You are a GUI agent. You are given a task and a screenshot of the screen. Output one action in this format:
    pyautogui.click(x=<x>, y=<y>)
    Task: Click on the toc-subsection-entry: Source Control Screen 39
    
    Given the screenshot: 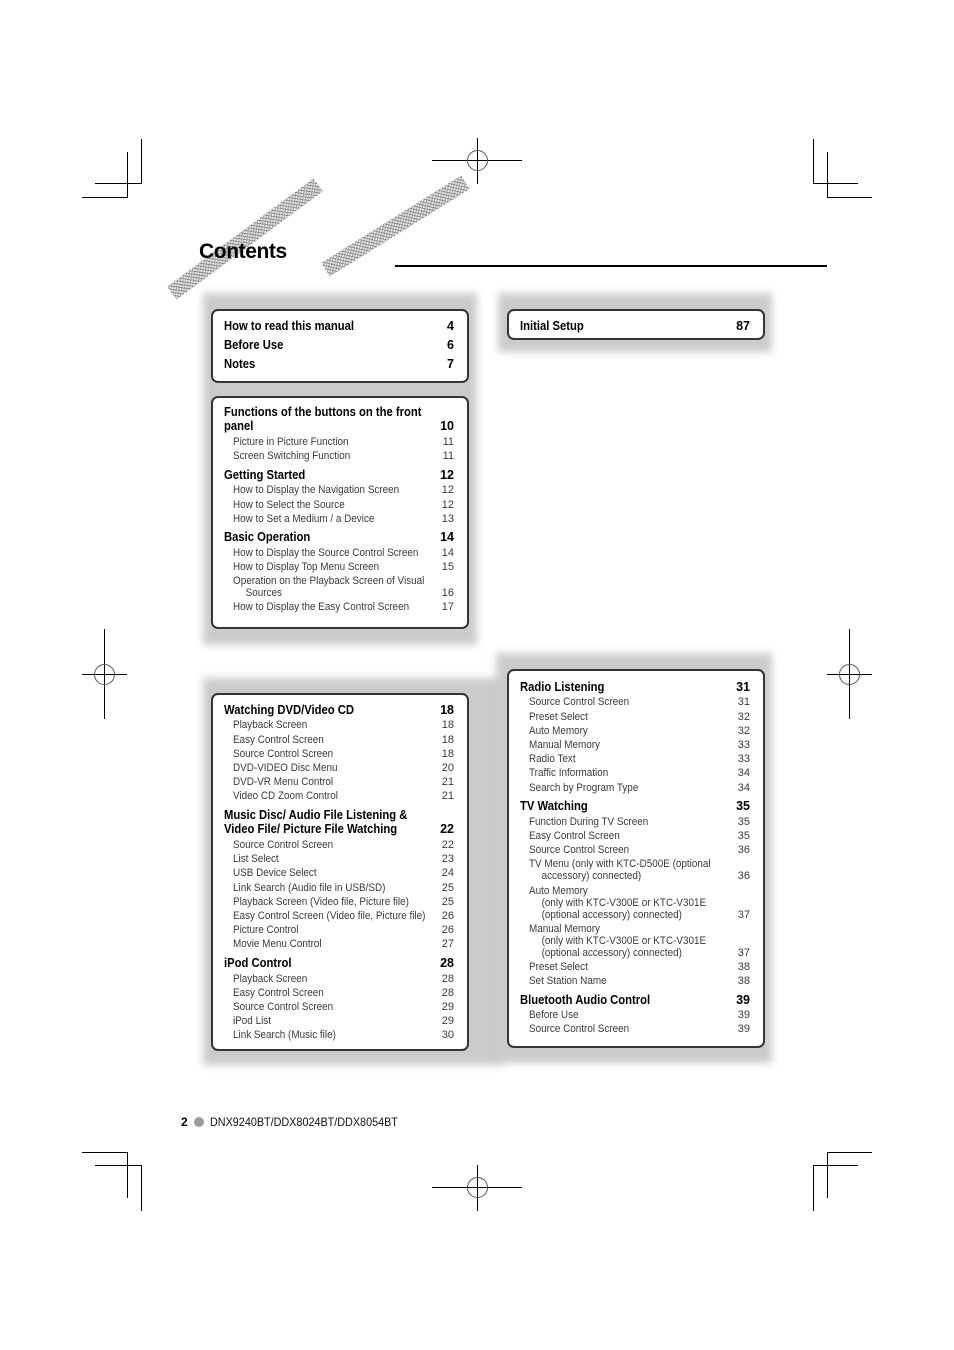 What is the action you would take?
    pyautogui.click(x=635, y=1028)
    